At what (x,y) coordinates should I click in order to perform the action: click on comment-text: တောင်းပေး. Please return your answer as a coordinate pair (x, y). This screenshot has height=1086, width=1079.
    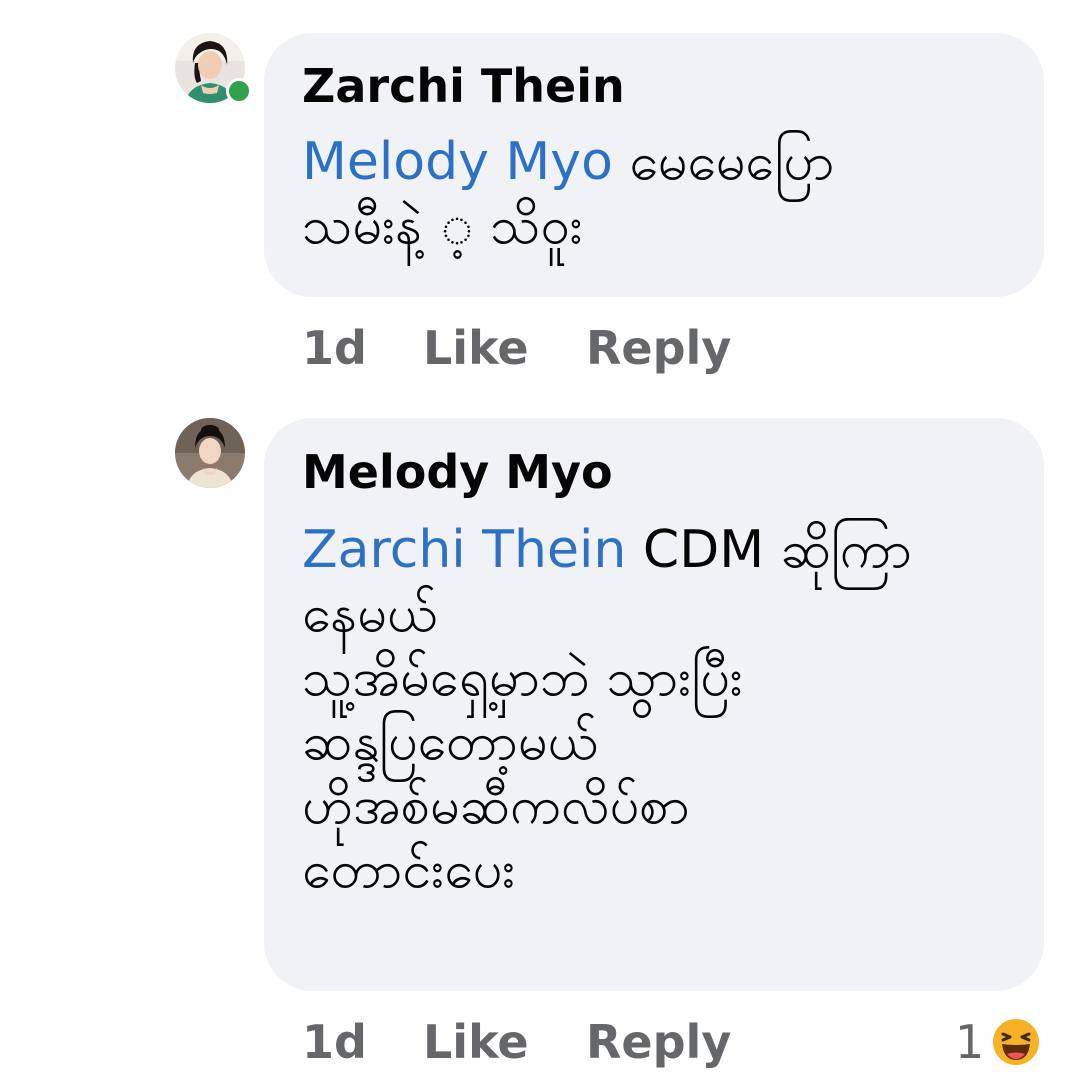
    Looking at the image, I should click on (409, 870).